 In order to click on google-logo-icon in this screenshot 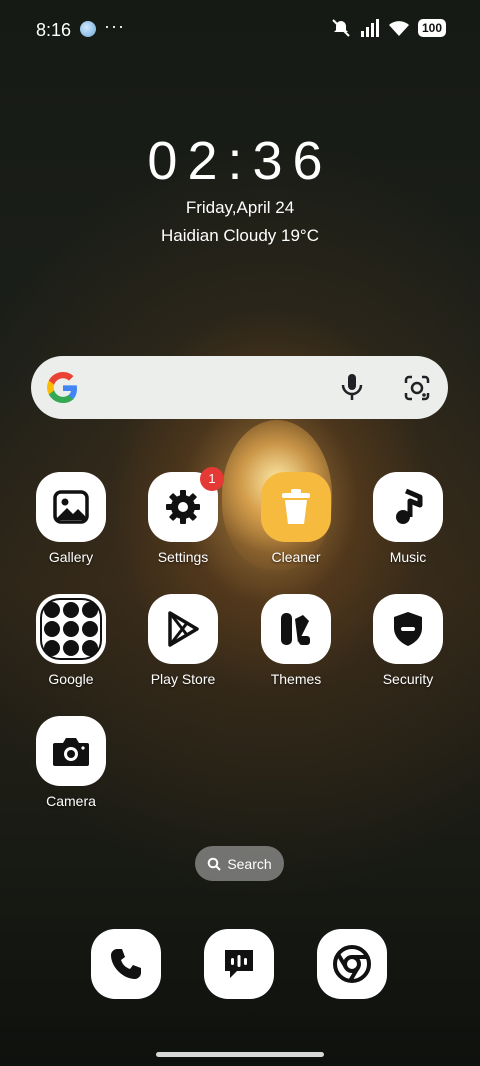, I will do `click(62, 387)`.